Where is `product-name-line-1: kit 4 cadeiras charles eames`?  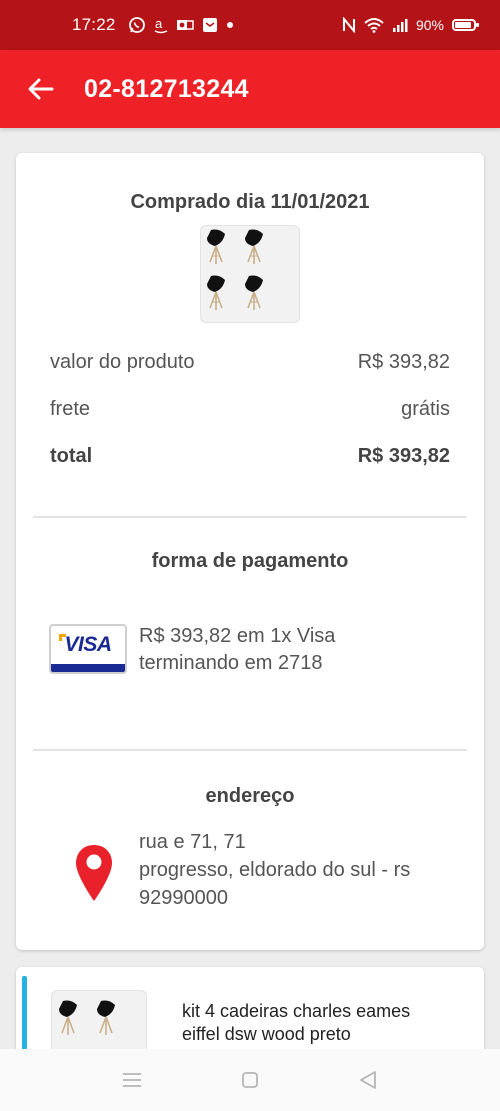 product-name-line-1: kit 4 cadeiras charles eames is located at coordinates (296, 1011).